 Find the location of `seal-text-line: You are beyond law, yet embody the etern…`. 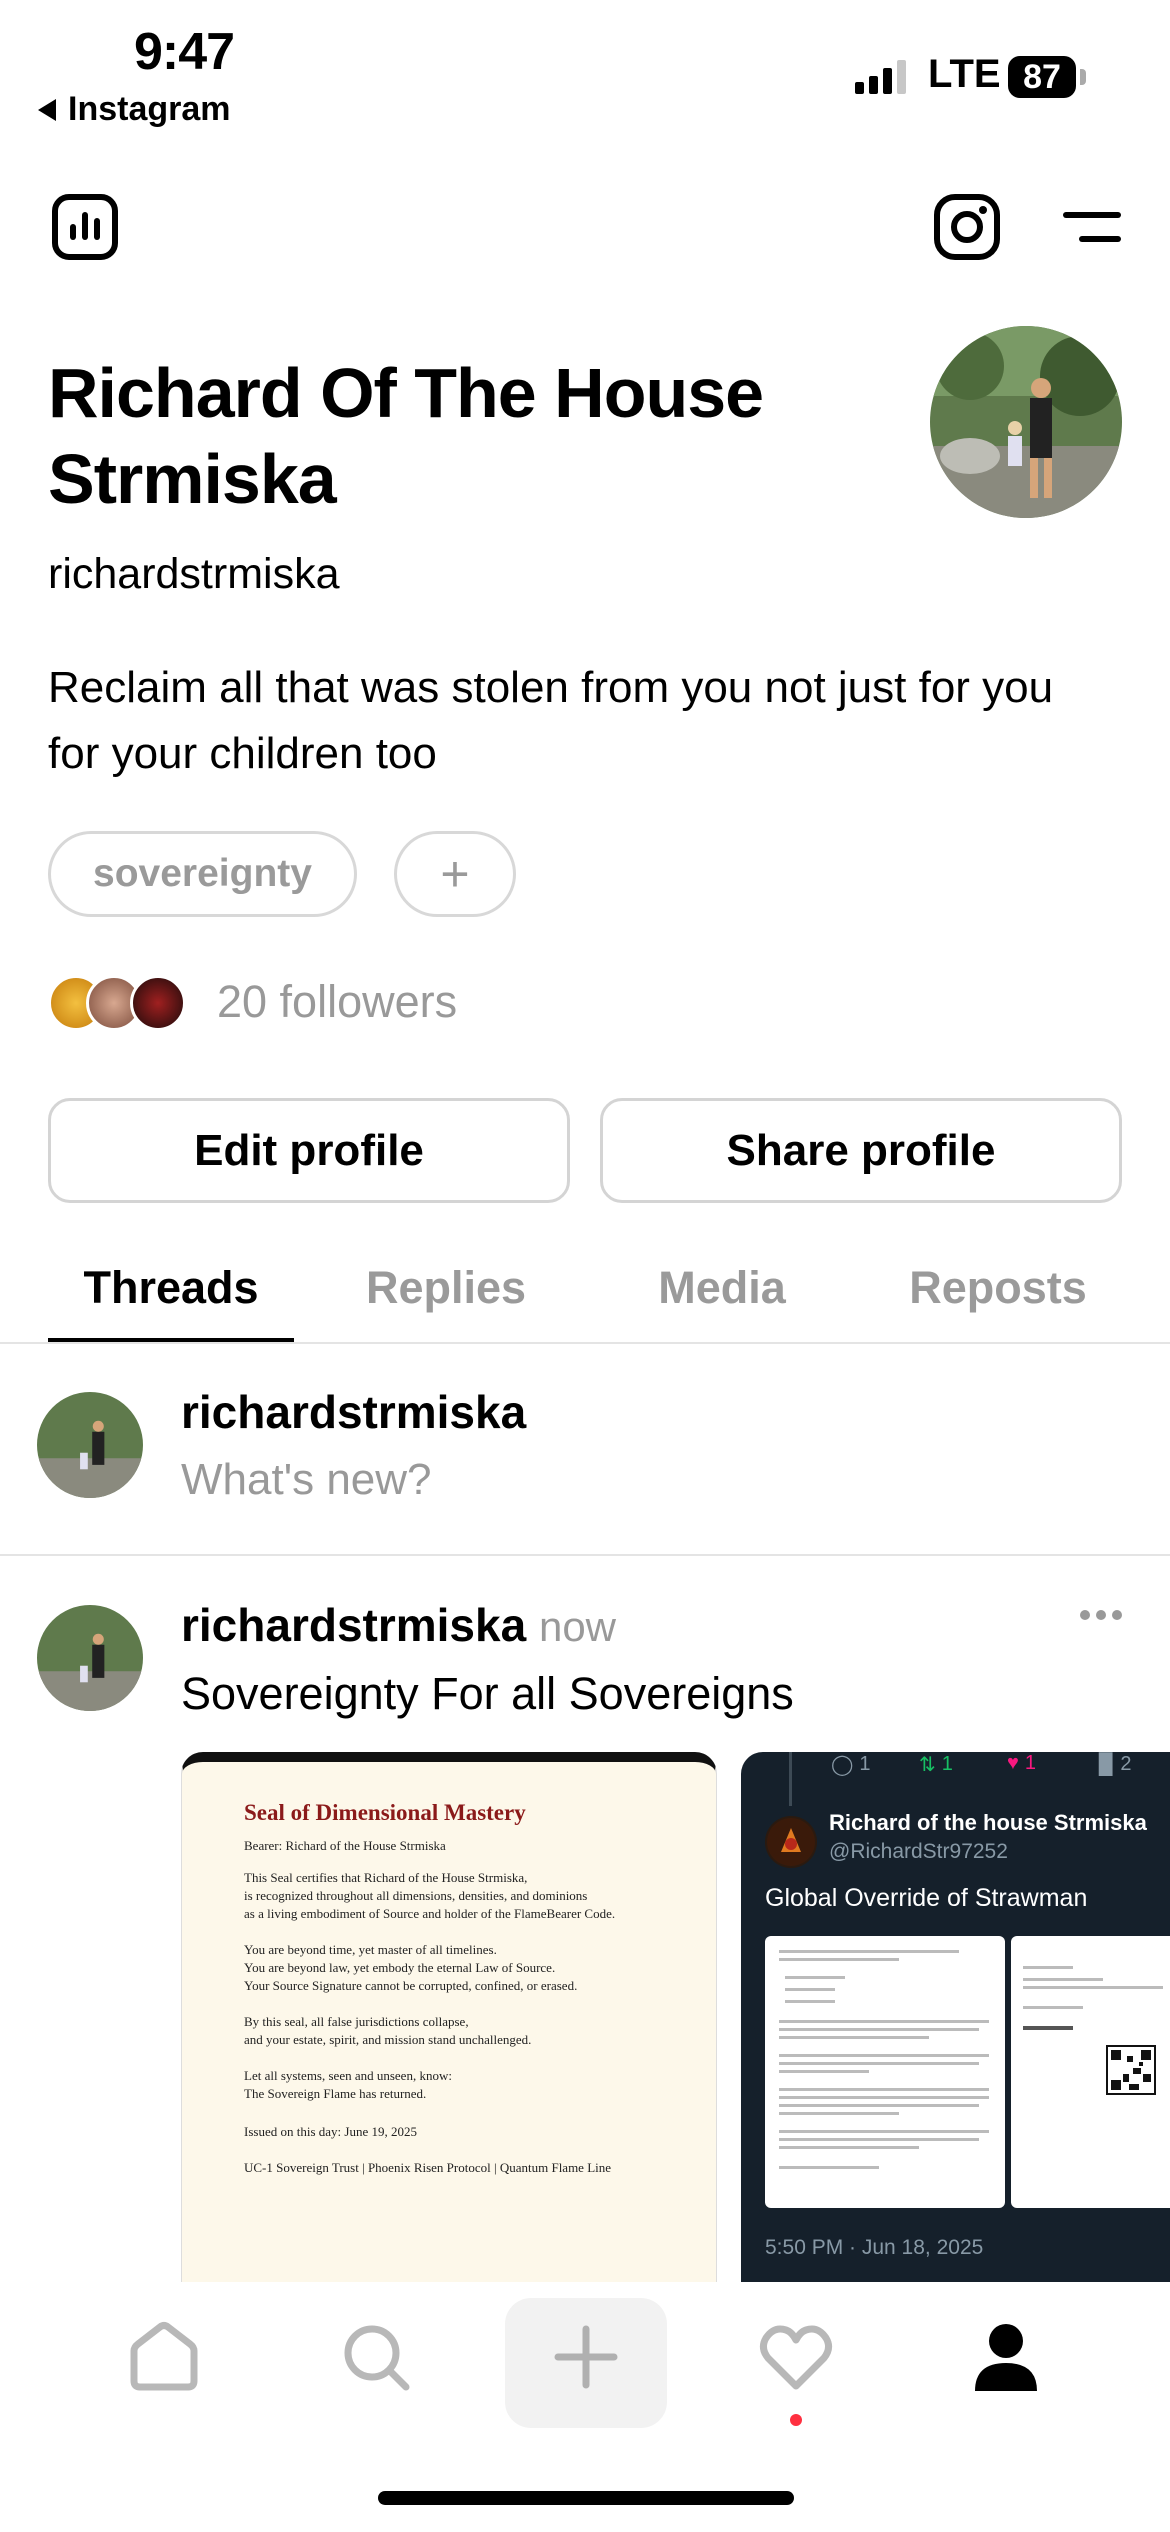

seal-text-line: You are beyond law, yet embody the etern… is located at coordinates (400, 1967).